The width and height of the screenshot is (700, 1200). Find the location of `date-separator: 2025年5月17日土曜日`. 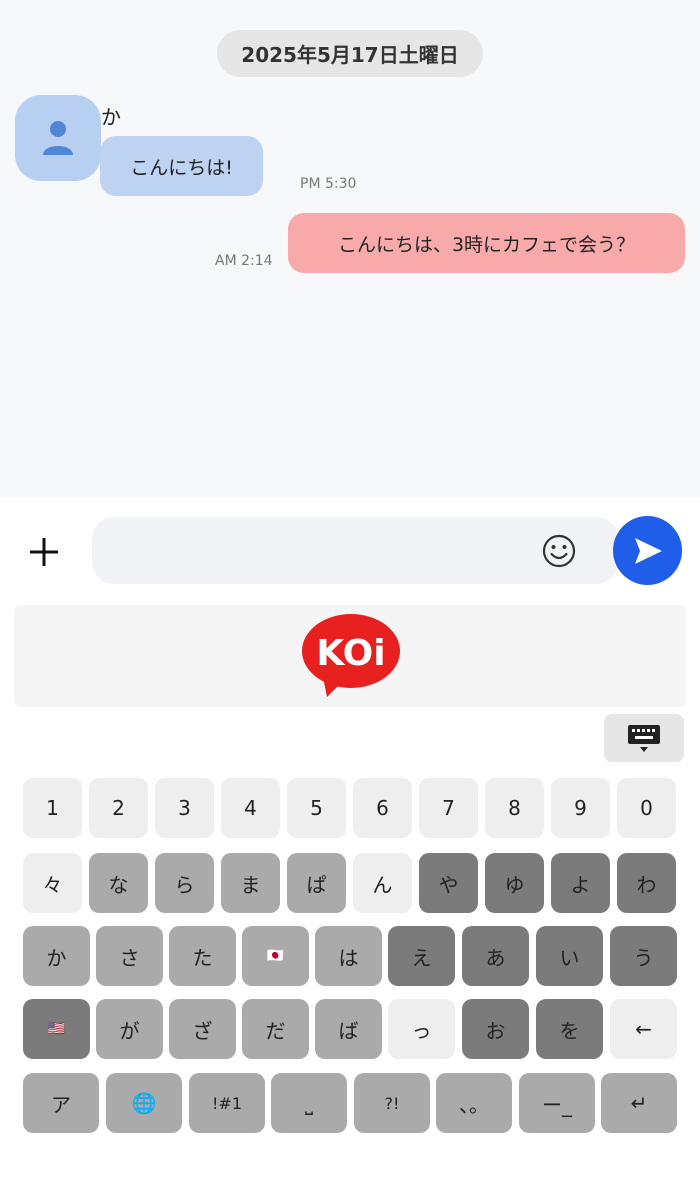

date-separator: 2025年5月17日土曜日 is located at coordinates (350, 53).